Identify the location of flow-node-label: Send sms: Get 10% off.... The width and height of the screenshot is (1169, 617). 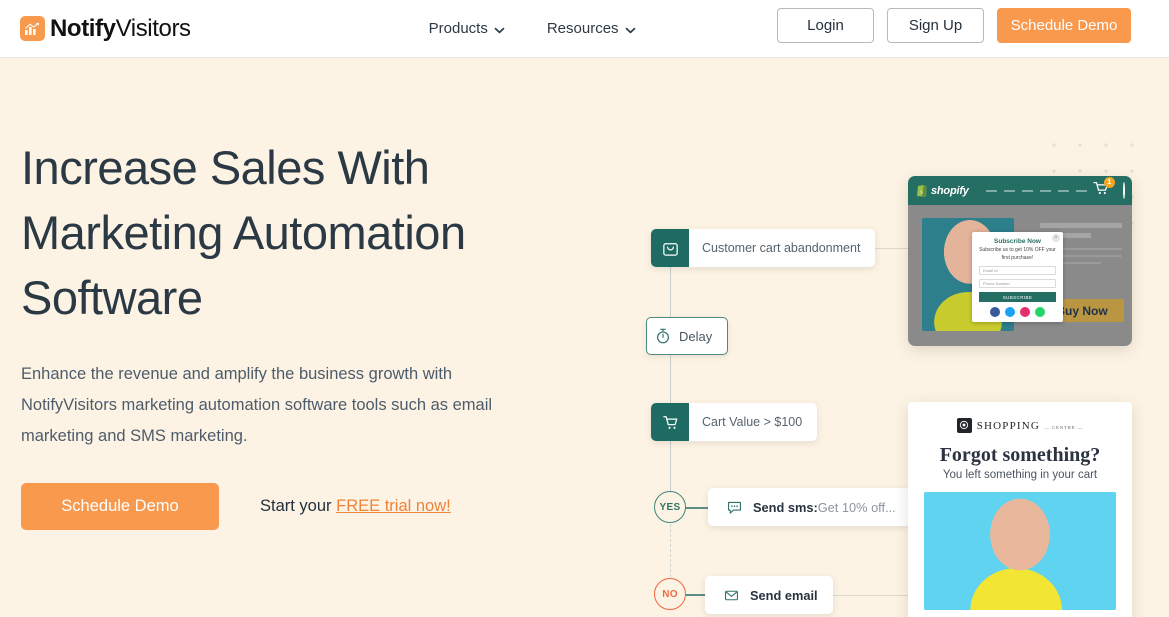
(830, 507).